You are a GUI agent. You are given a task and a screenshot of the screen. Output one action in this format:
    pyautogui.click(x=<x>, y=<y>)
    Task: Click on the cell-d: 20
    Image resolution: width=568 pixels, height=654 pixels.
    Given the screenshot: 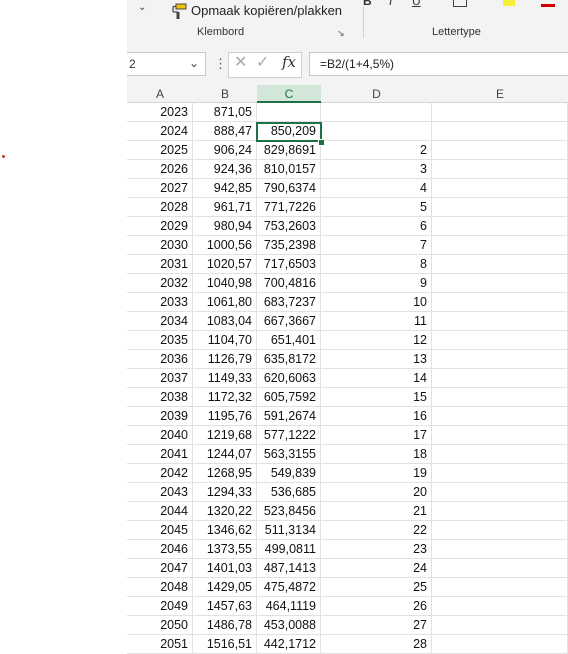 What is the action you would take?
    pyautogui.click(x=376, y=492)
    